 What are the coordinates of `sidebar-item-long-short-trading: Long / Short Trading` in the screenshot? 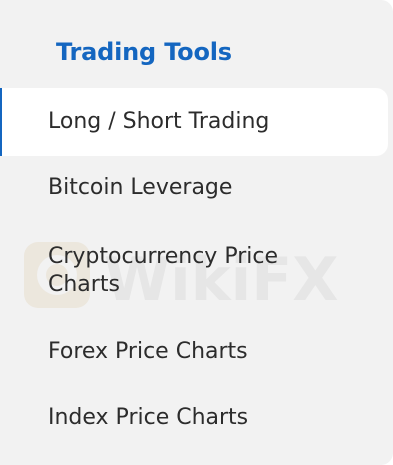 It's located at (194, 122).